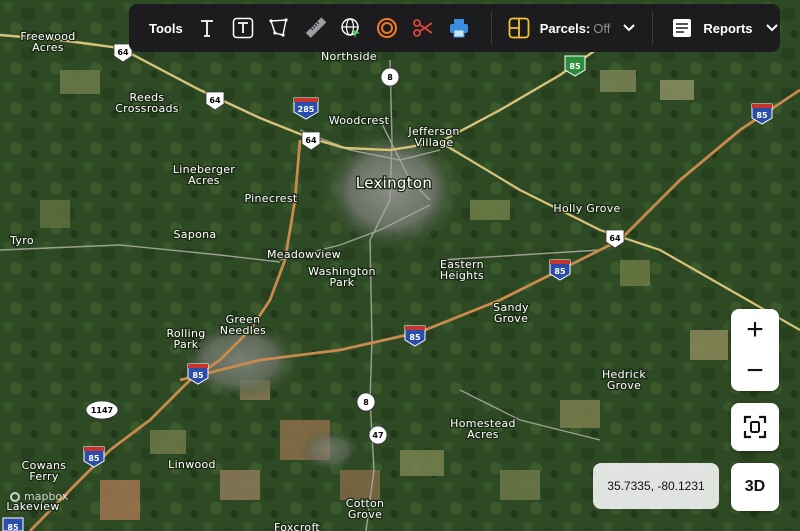  I want to click on text-box-icon, so click(242, 28).